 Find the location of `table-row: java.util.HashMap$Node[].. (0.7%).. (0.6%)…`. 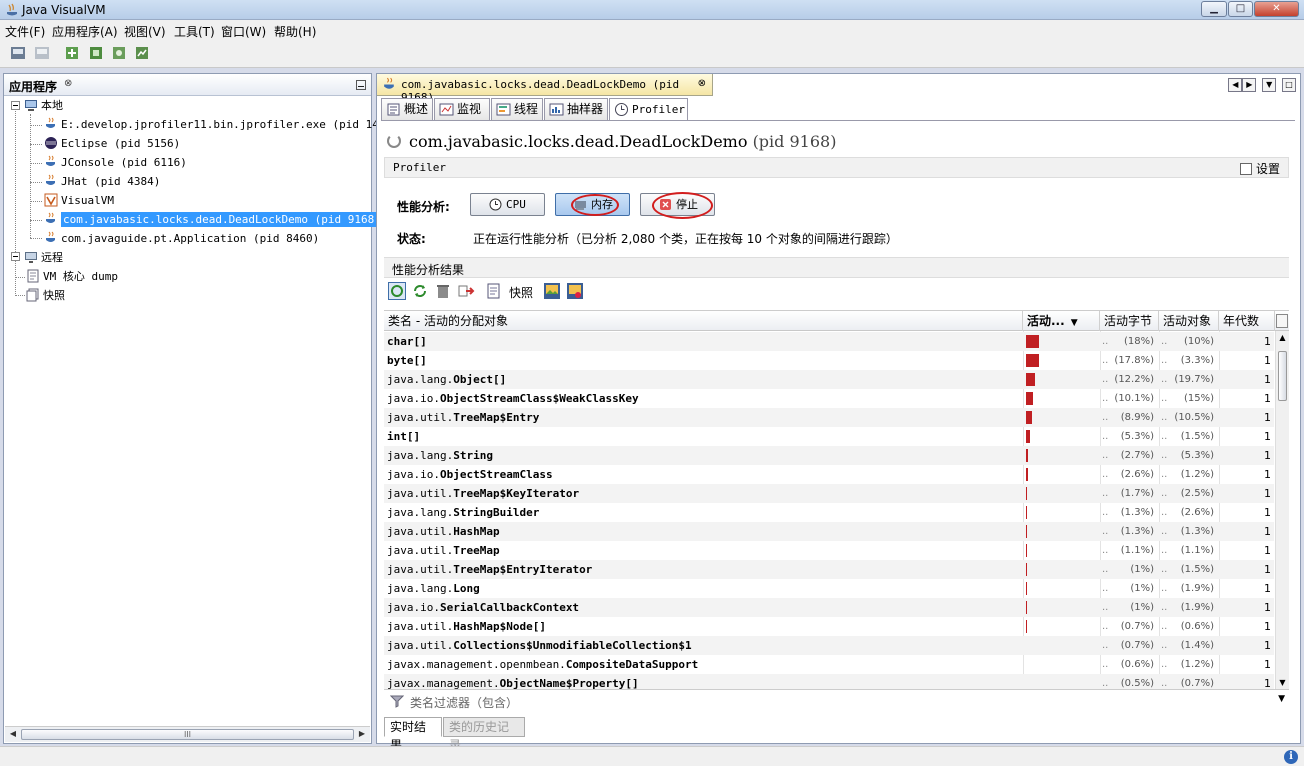

table-row: java.util.HashMap$Node[].. (0.7%).. (0.6%)… is located at coordinates (829, 626).